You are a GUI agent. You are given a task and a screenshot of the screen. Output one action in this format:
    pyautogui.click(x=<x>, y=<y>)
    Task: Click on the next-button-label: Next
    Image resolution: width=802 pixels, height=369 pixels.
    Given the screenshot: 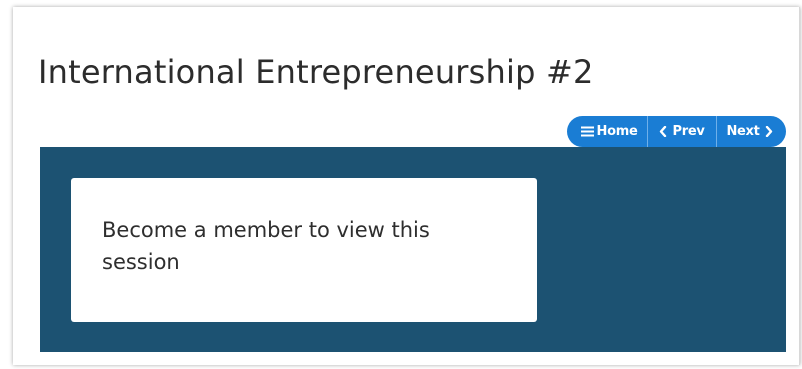 What is the action you would take?
    pyautogui.click(x=743, y=131)
    